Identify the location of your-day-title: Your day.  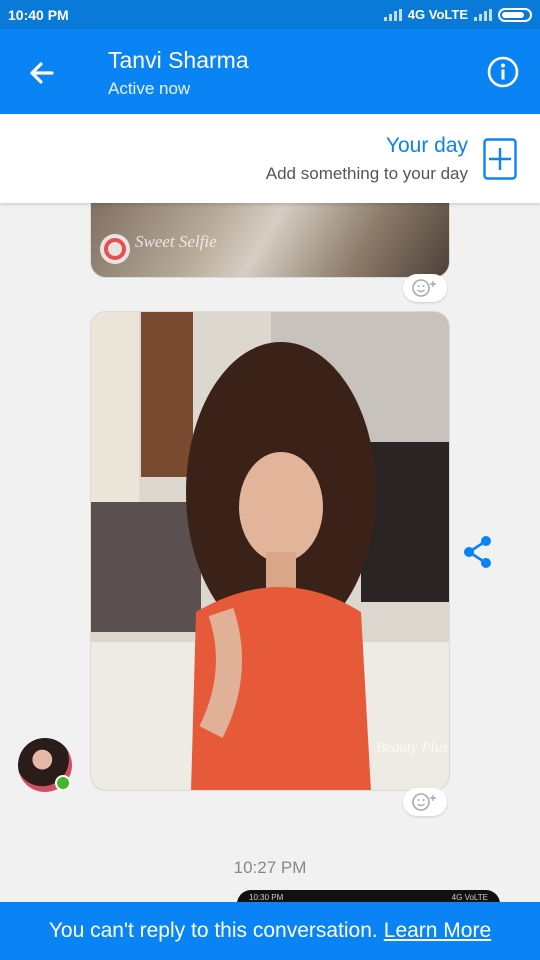
(426, 145).